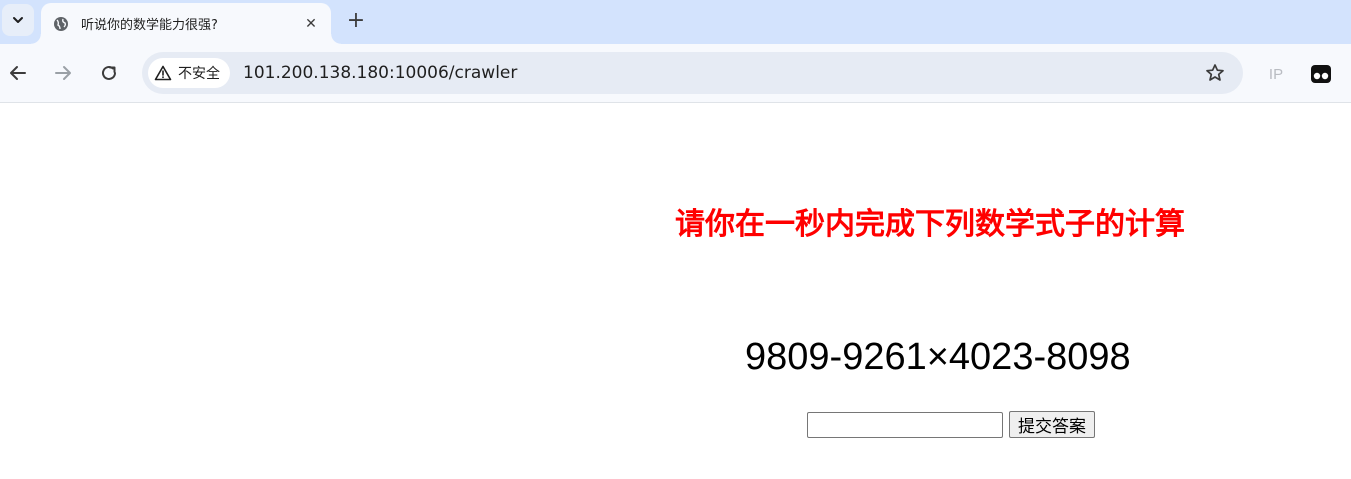 The image size is (1351, 479). I want to click on math-expression: 9809-9261×4023-8098, so click(938, 357).